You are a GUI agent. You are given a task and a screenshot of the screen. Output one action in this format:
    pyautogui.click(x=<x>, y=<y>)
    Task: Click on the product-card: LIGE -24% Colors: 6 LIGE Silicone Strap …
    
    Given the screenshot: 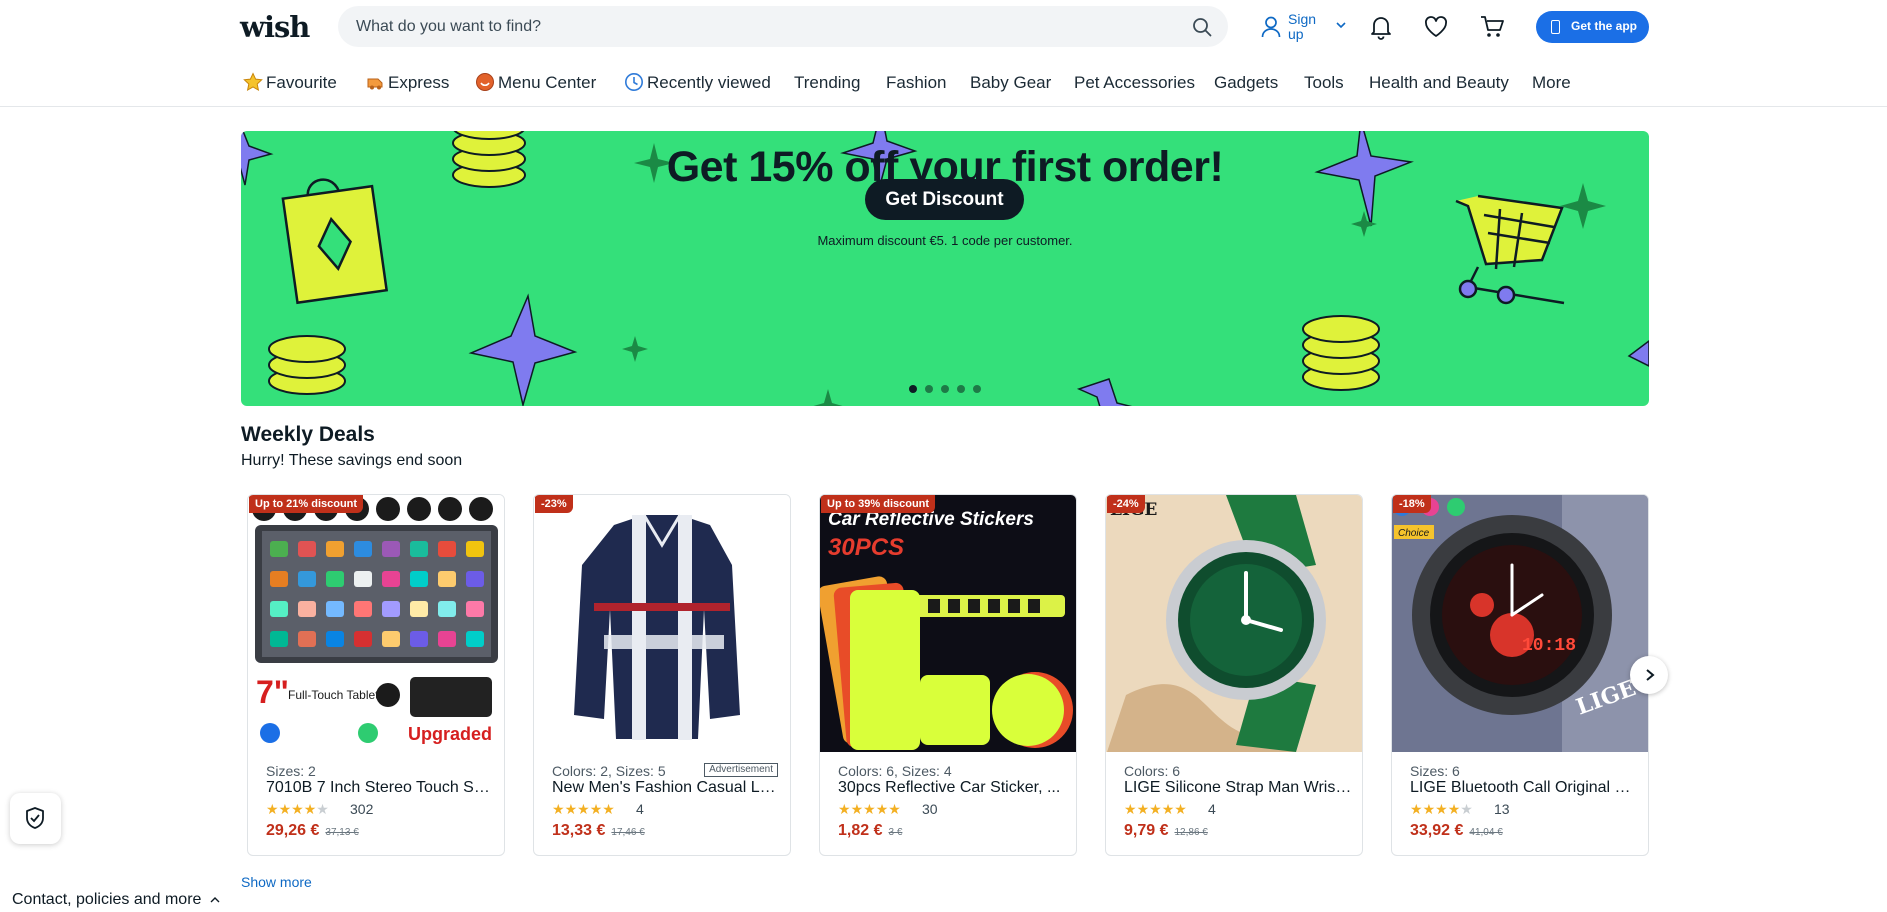 What is the action you would take?
    pyautogui.click(x=1234, y=675)
    